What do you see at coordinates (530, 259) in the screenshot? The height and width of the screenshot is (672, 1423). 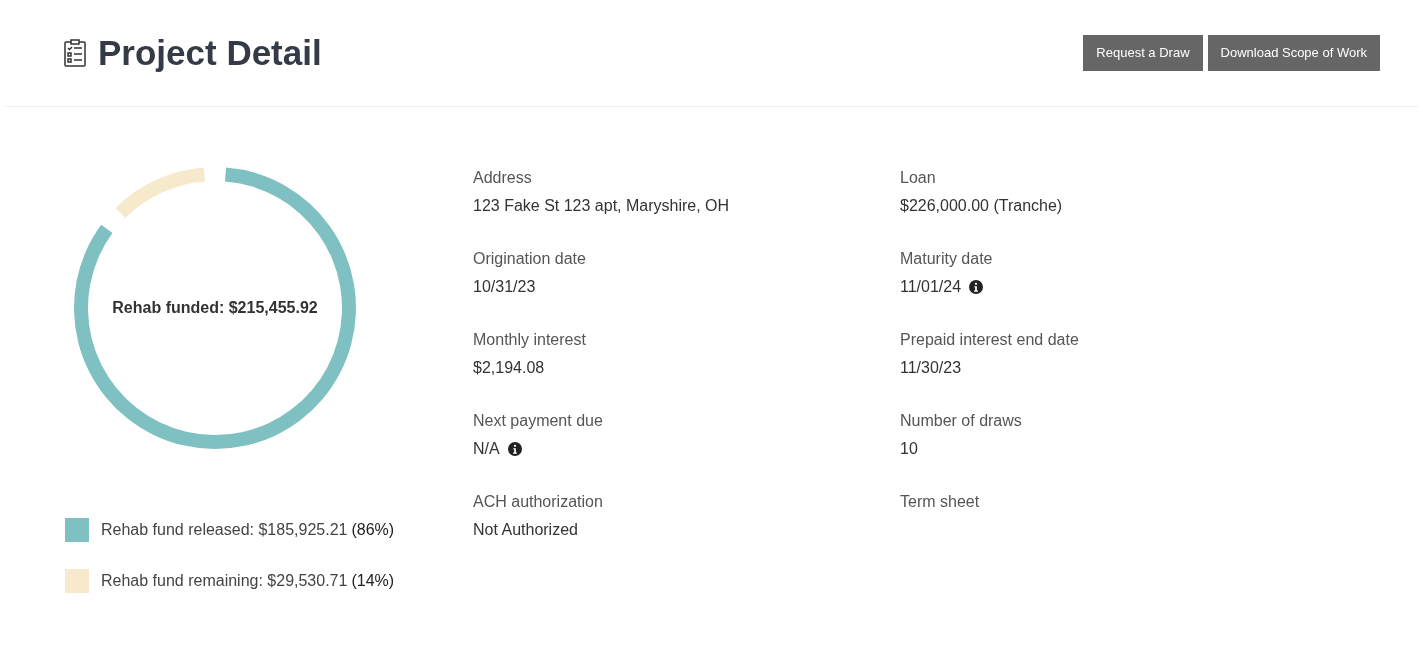 I see `detail-label: Origination date` at bounding box center [530, 259].